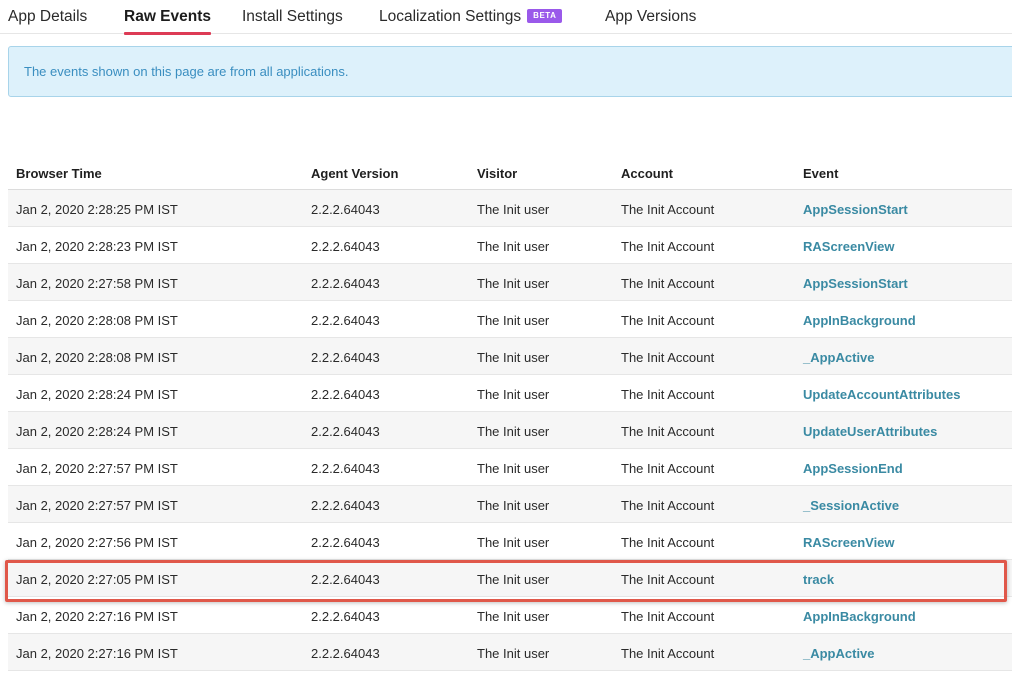 This screenshot has width=1012, height=684. What do you see at coordinates (870, 431) in the screenshot?
I see `cell-event: UpdateUserAttributes` at bounding box center [870, 431].